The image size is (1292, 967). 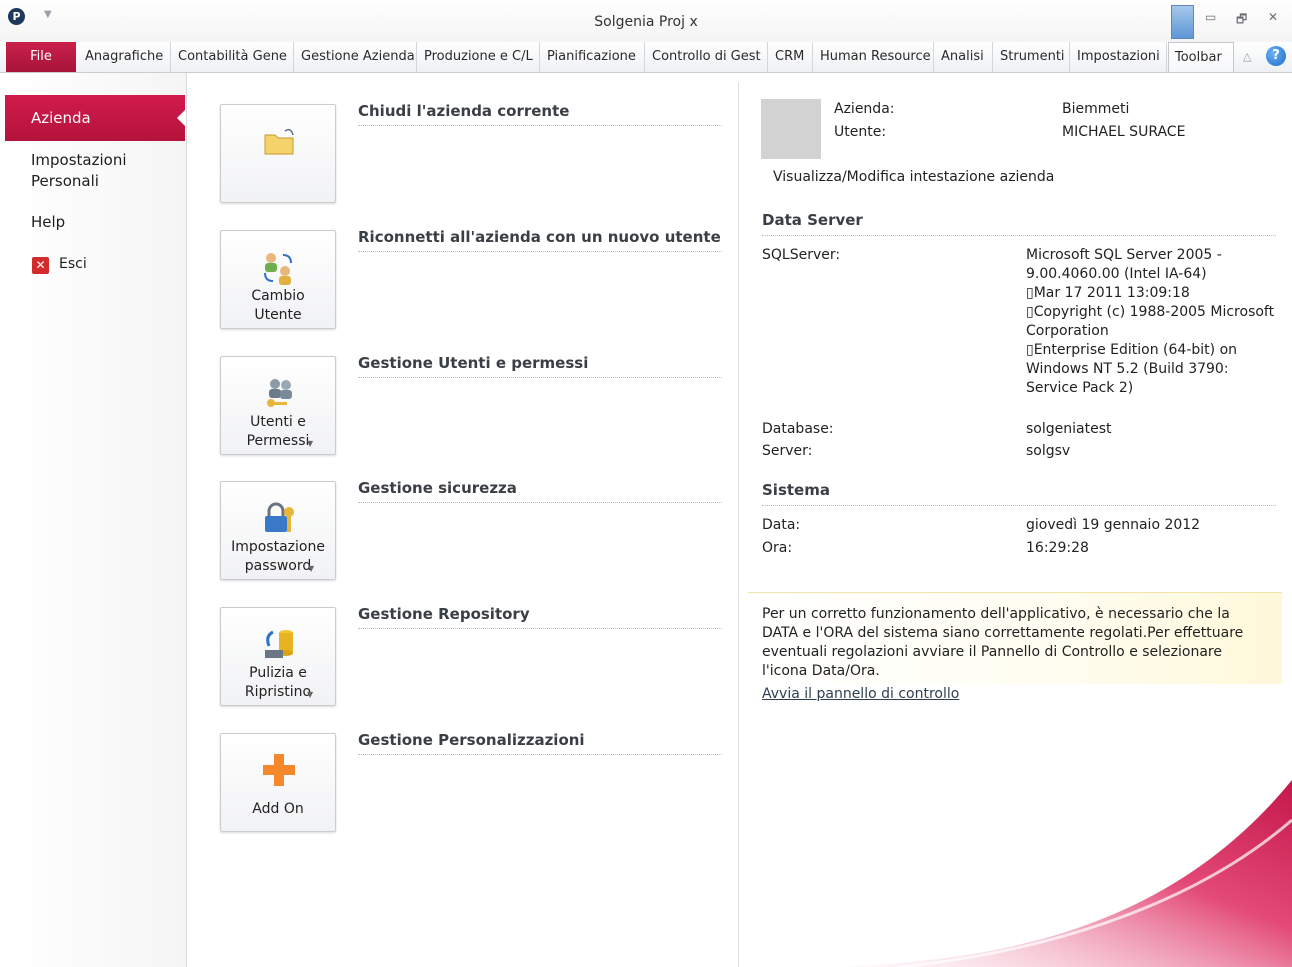 I want to click on server-label: Server:, so click(x=787, y=451).